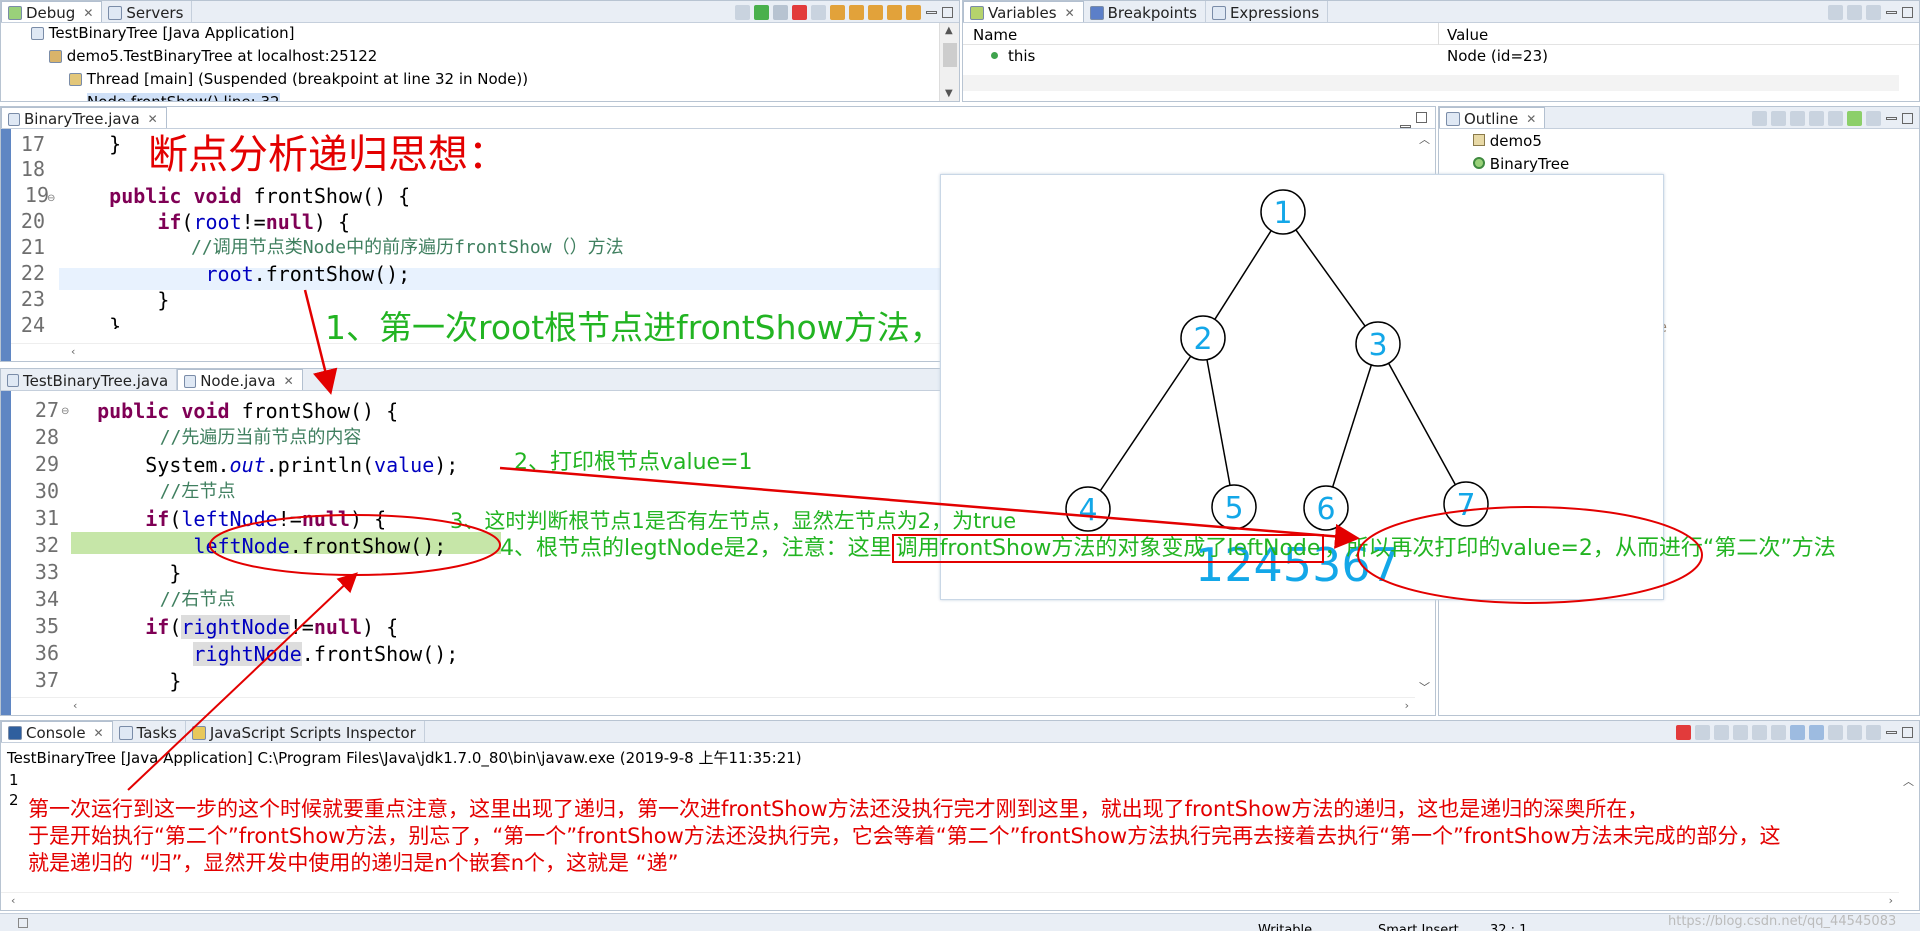 Image resolution: width=1920 pixels, height=931 pixels. Describe the element at coordinates (875, 12) in the screenshot. I see `step-return-icon` at that location.